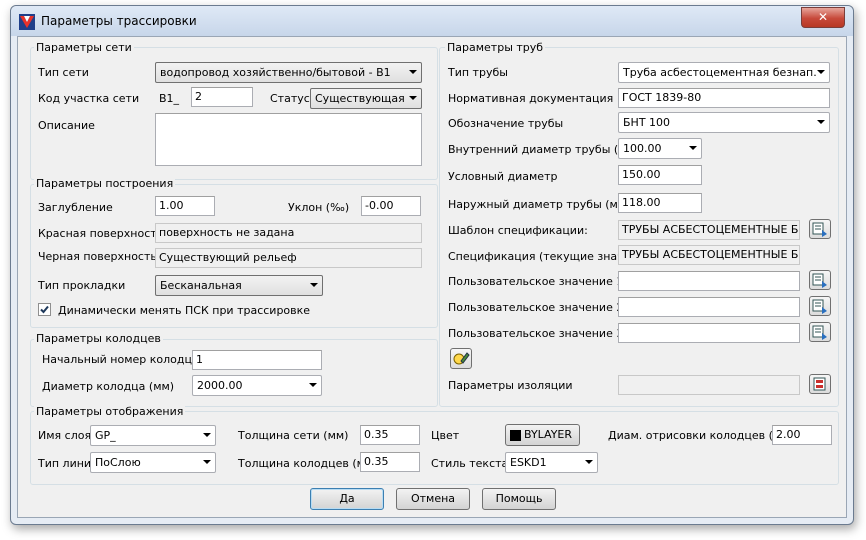 Image resolution: width=866 pixels, height=540 pixels. What do you see at coordinates (288, 258) in the screenshot?
I see `black-surface-field: Существующий рельеф` at bounding box center [288, 258].